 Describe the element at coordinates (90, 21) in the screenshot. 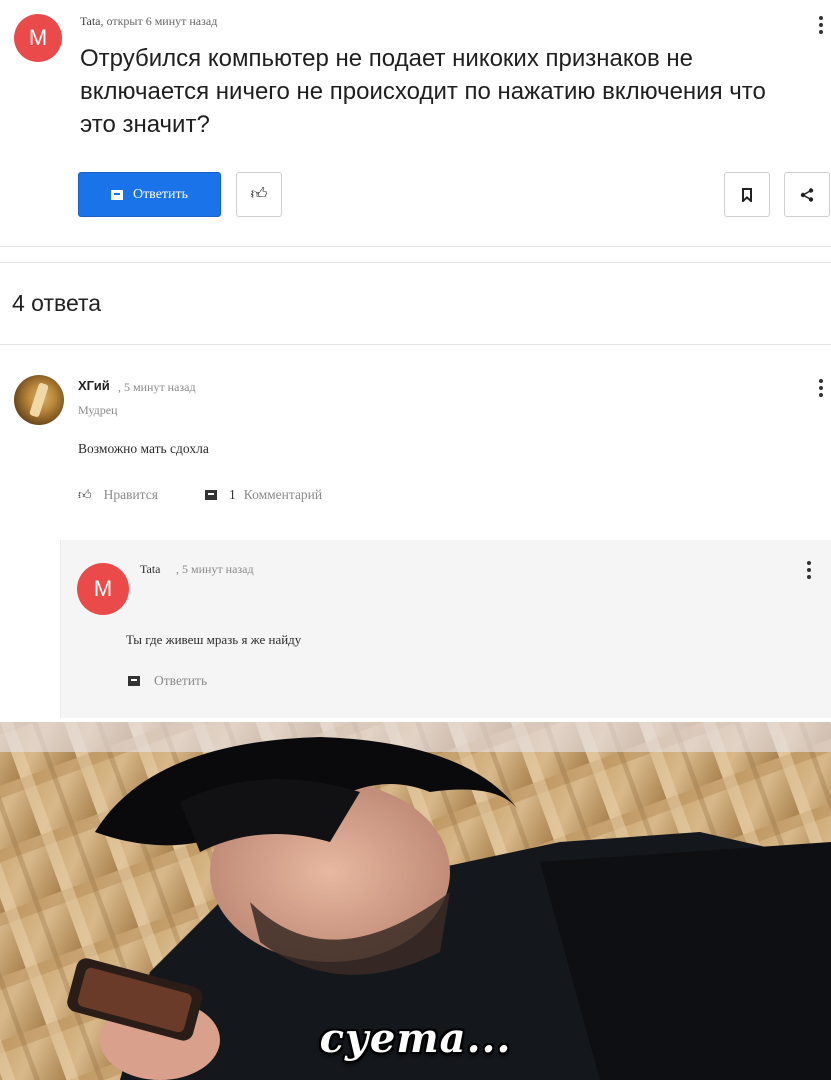

I see `question-author-name: Tata` at that location.